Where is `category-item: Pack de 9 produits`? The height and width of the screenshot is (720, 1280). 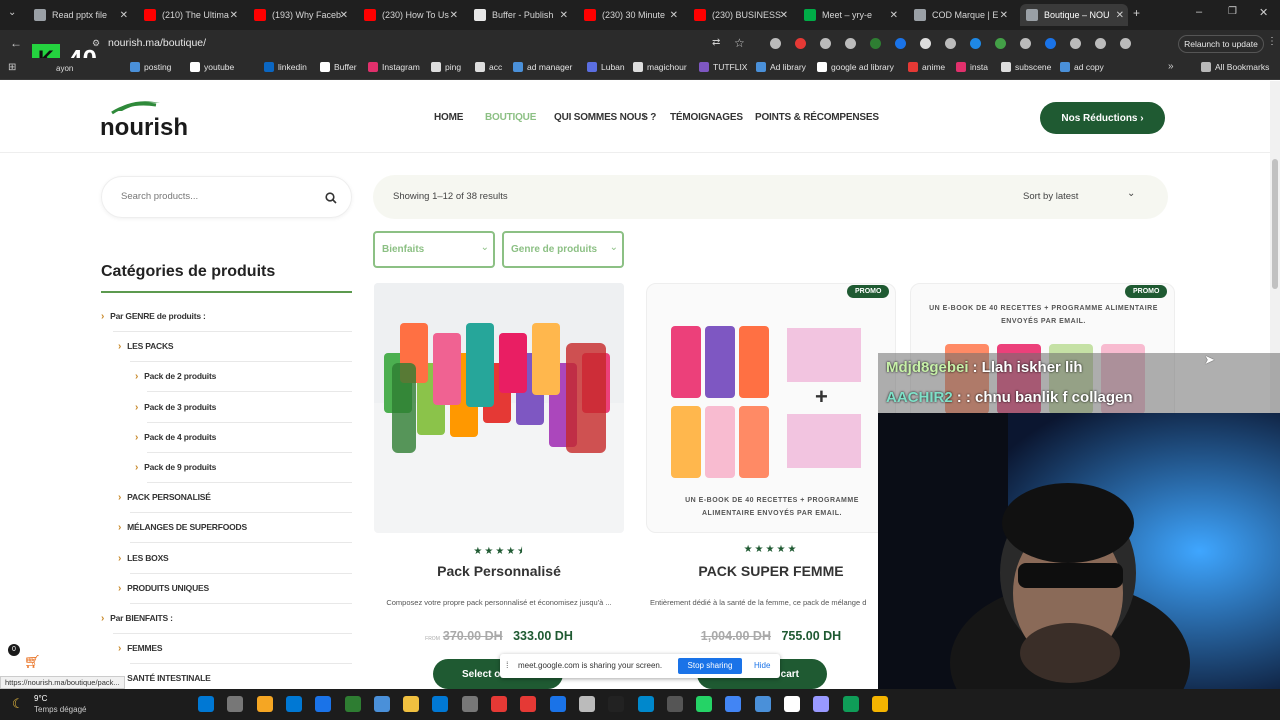
category-item: Pack de 9 produits is located at coordinates (175, 467).